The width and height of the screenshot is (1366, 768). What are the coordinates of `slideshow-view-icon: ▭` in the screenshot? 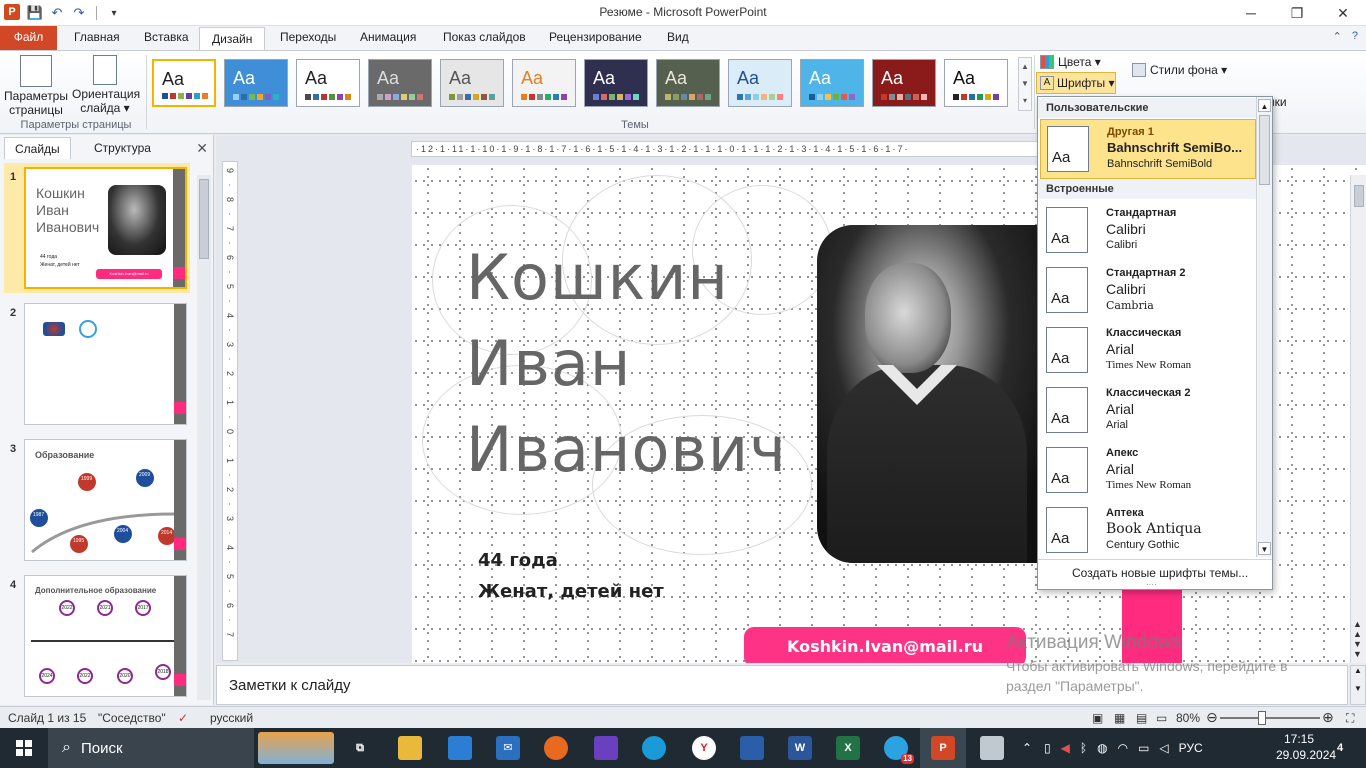 It's located at (1161, 718).